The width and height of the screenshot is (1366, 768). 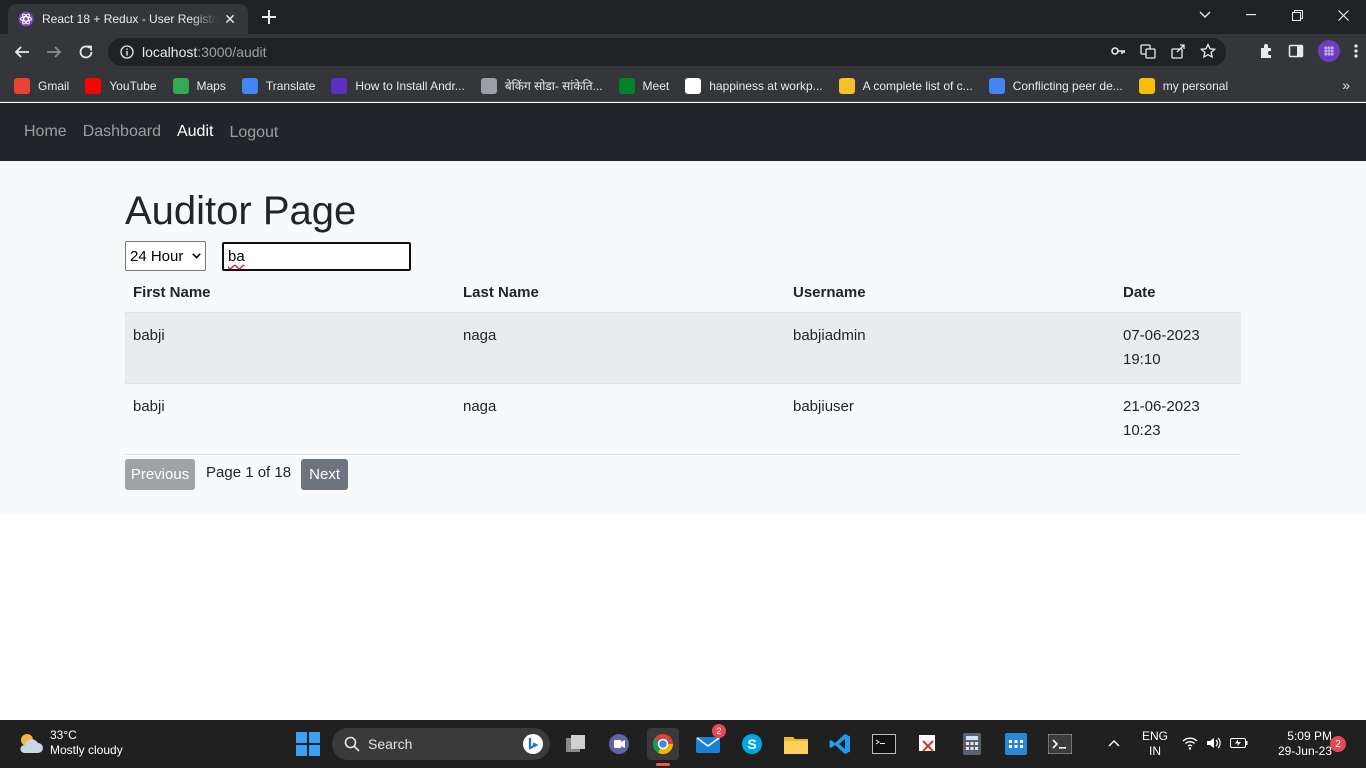 What do you see at coordinates (241, 211) in the screenshot?
I see `page-title: Auditor Page` at bounding box center [241, 211].